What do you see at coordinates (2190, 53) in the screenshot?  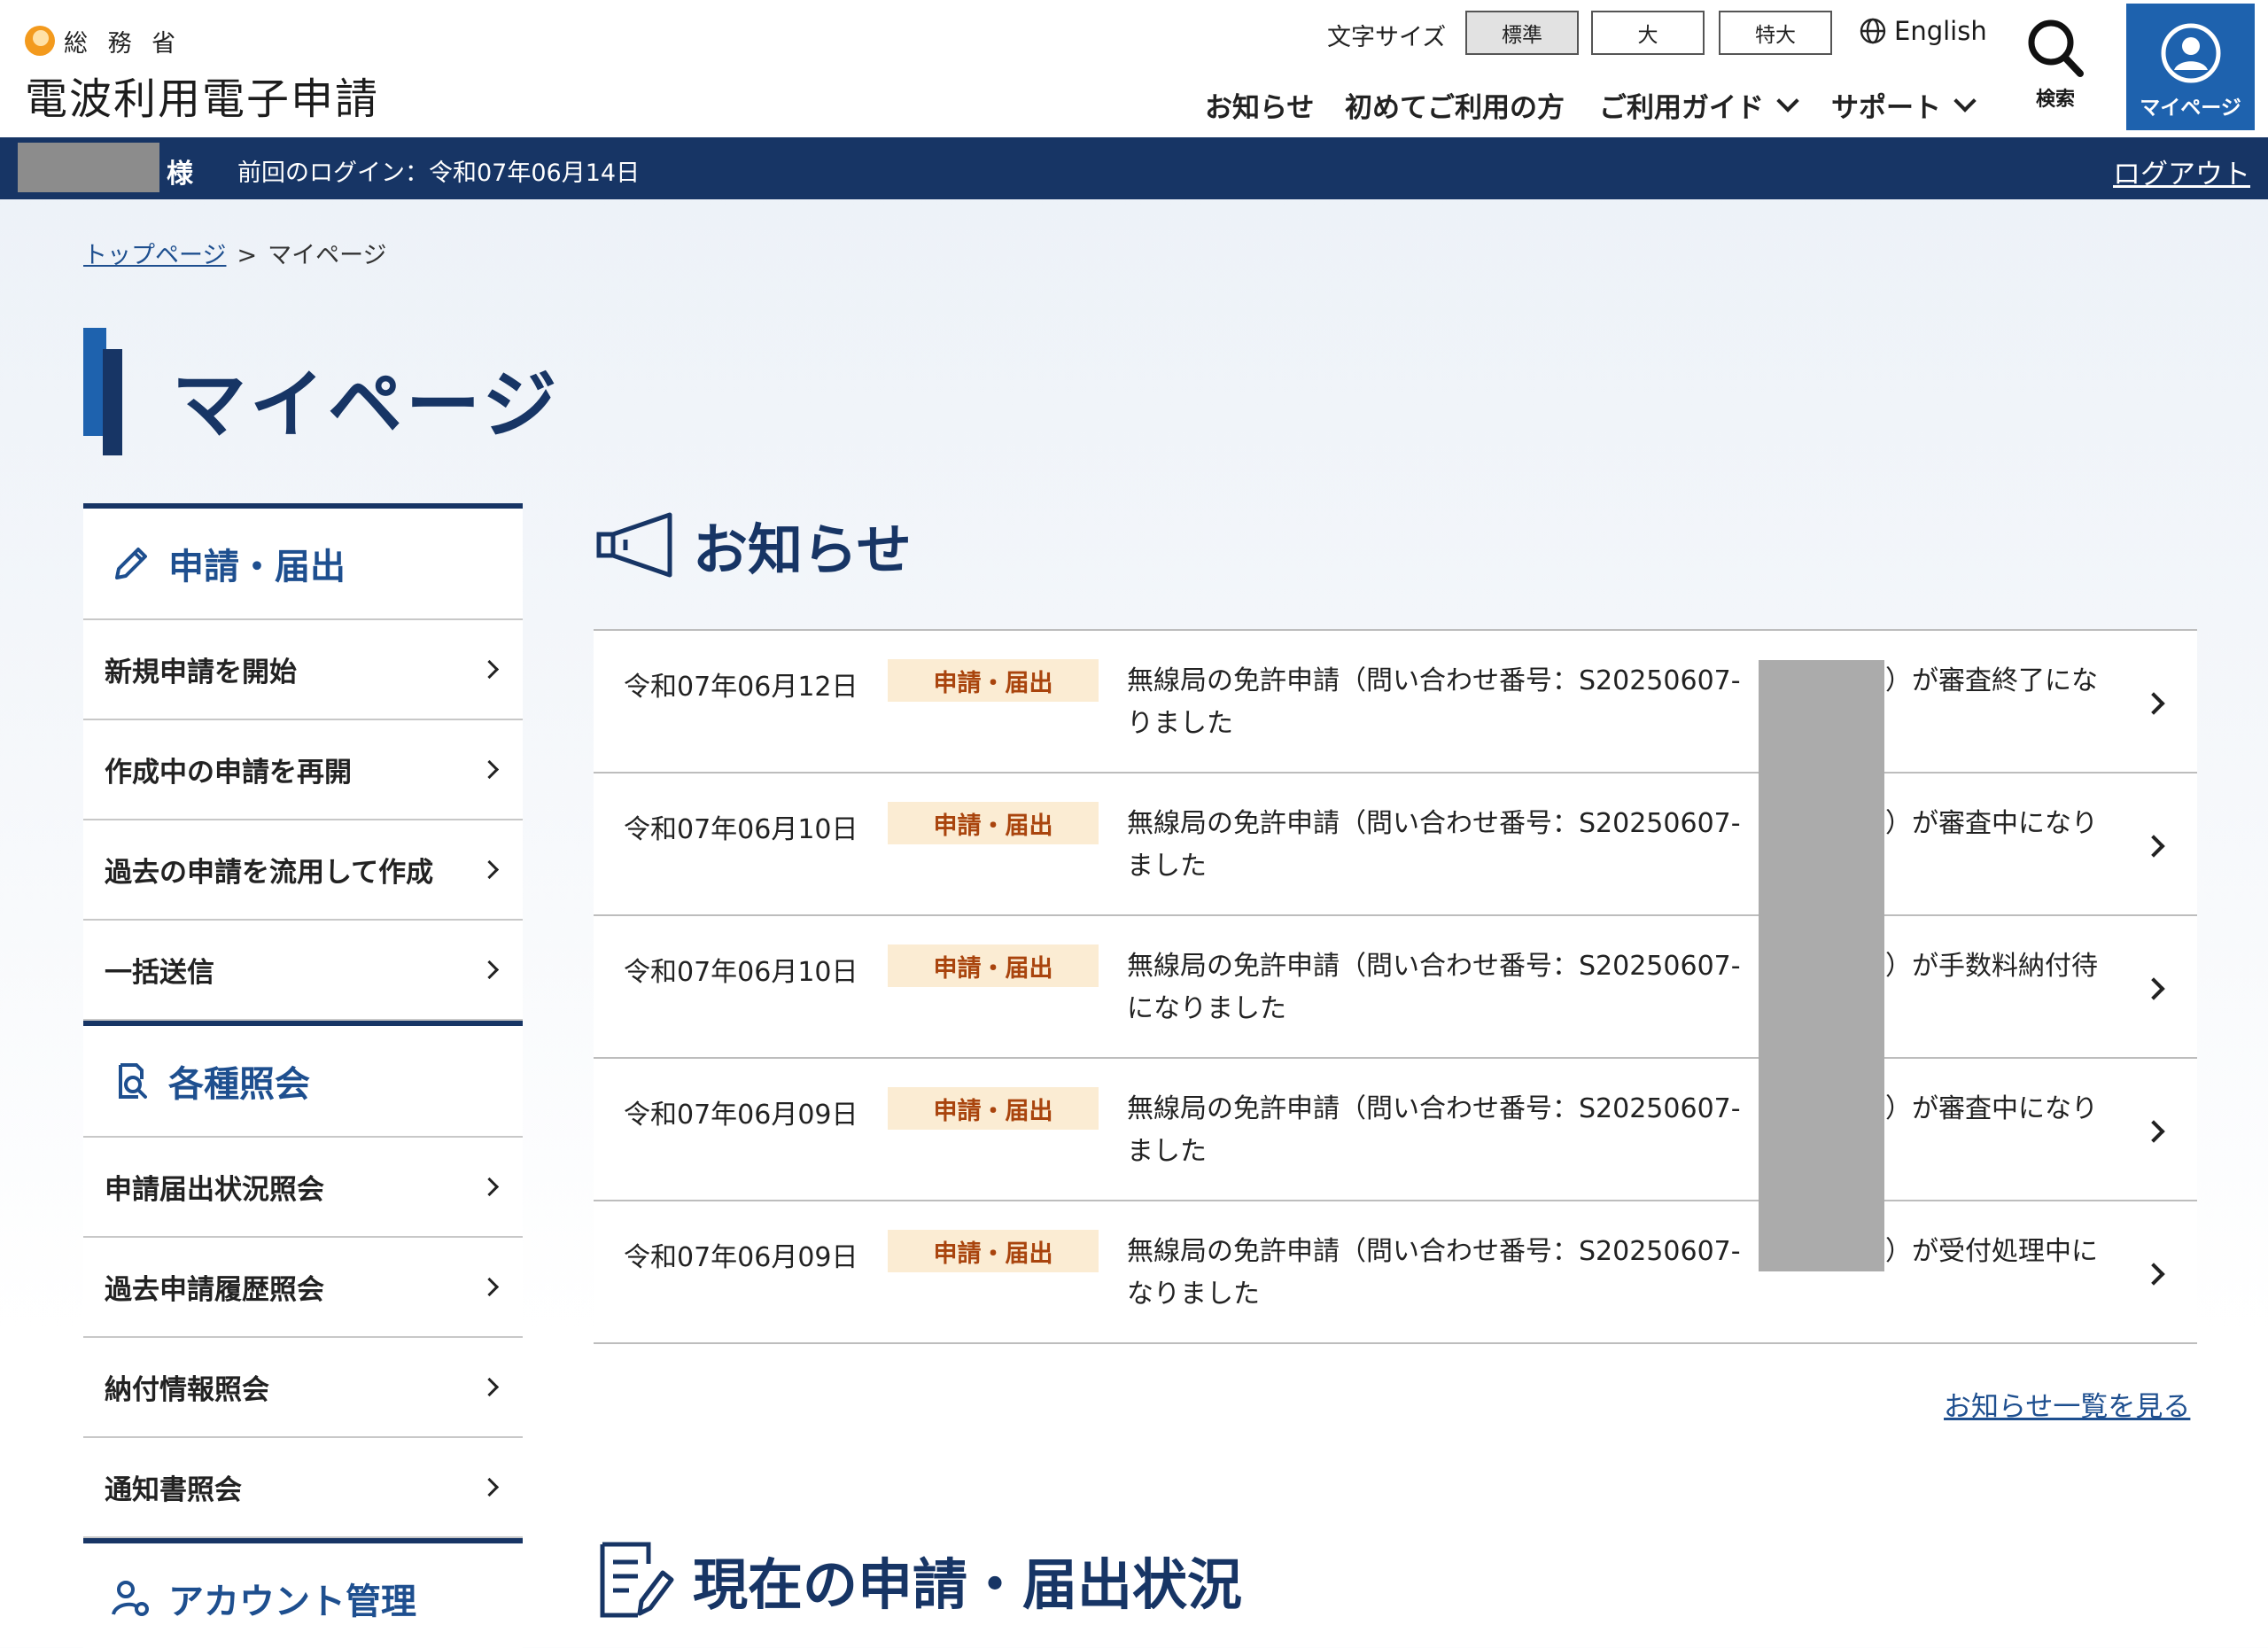 I see `user-circle-icon` at bounding box center [2190, 53].